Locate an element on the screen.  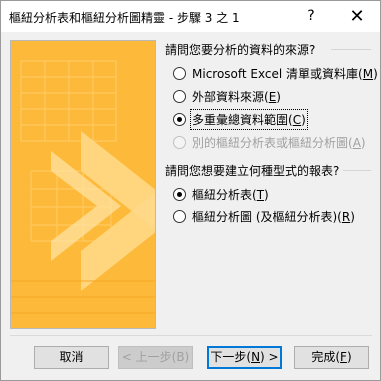
radio-excel-list-label: Microsoft Excel 清單或資料庫(M) is located at coordinates (285, 73).